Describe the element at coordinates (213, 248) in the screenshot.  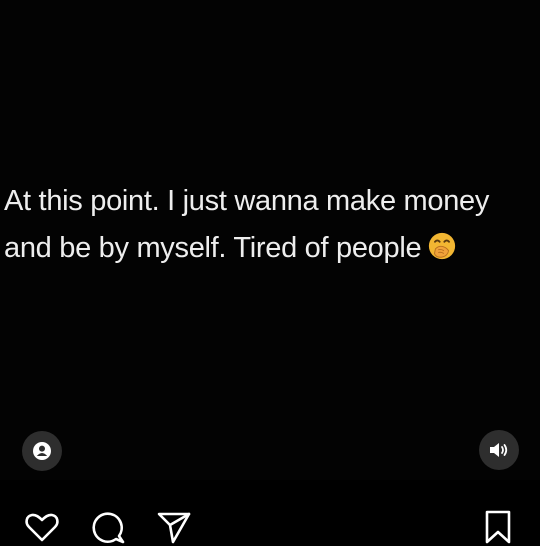
I see `quote-line-2: and be by myself. Tired of people` at that location.